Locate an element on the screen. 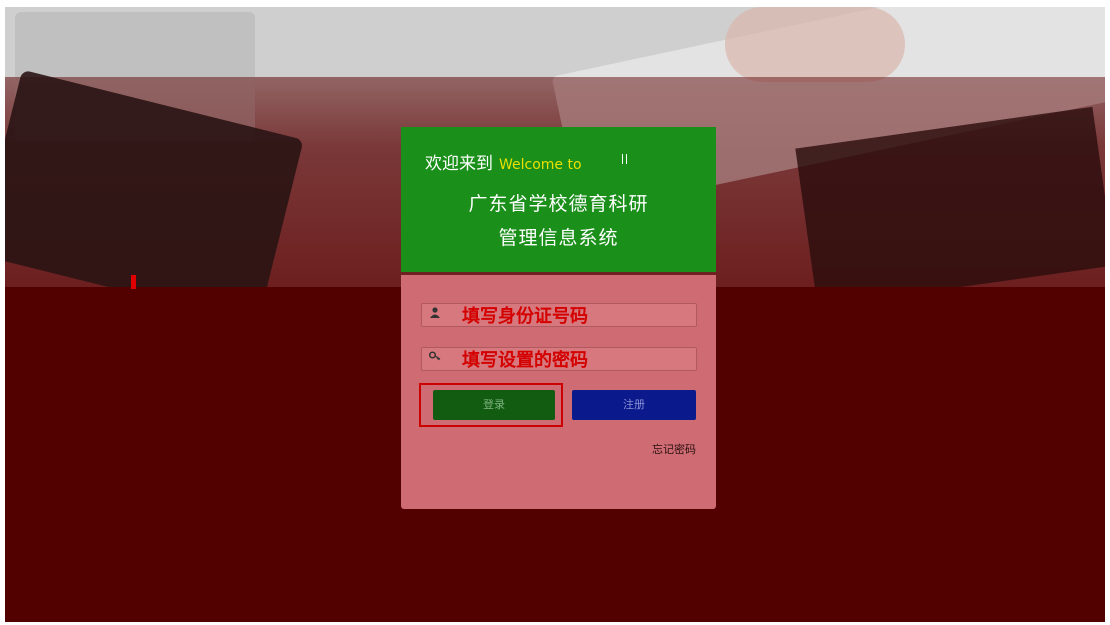 The width and height of the screenshot is (1110, 625). login-header: 欢迎来到 Welcome to 广东省学校德育科研 管理信息系统 is located at coordinates (558, 199).